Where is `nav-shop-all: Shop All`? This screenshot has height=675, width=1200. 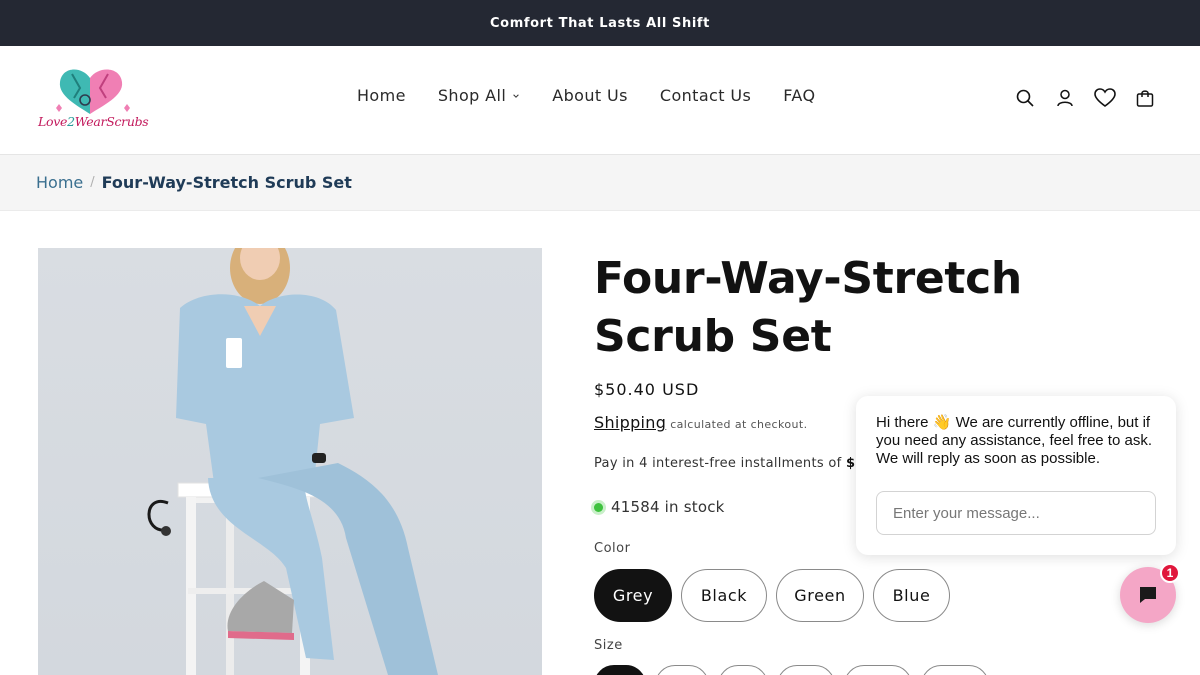 nav-shop-all: Shop All is located at coordinates (479, 95).